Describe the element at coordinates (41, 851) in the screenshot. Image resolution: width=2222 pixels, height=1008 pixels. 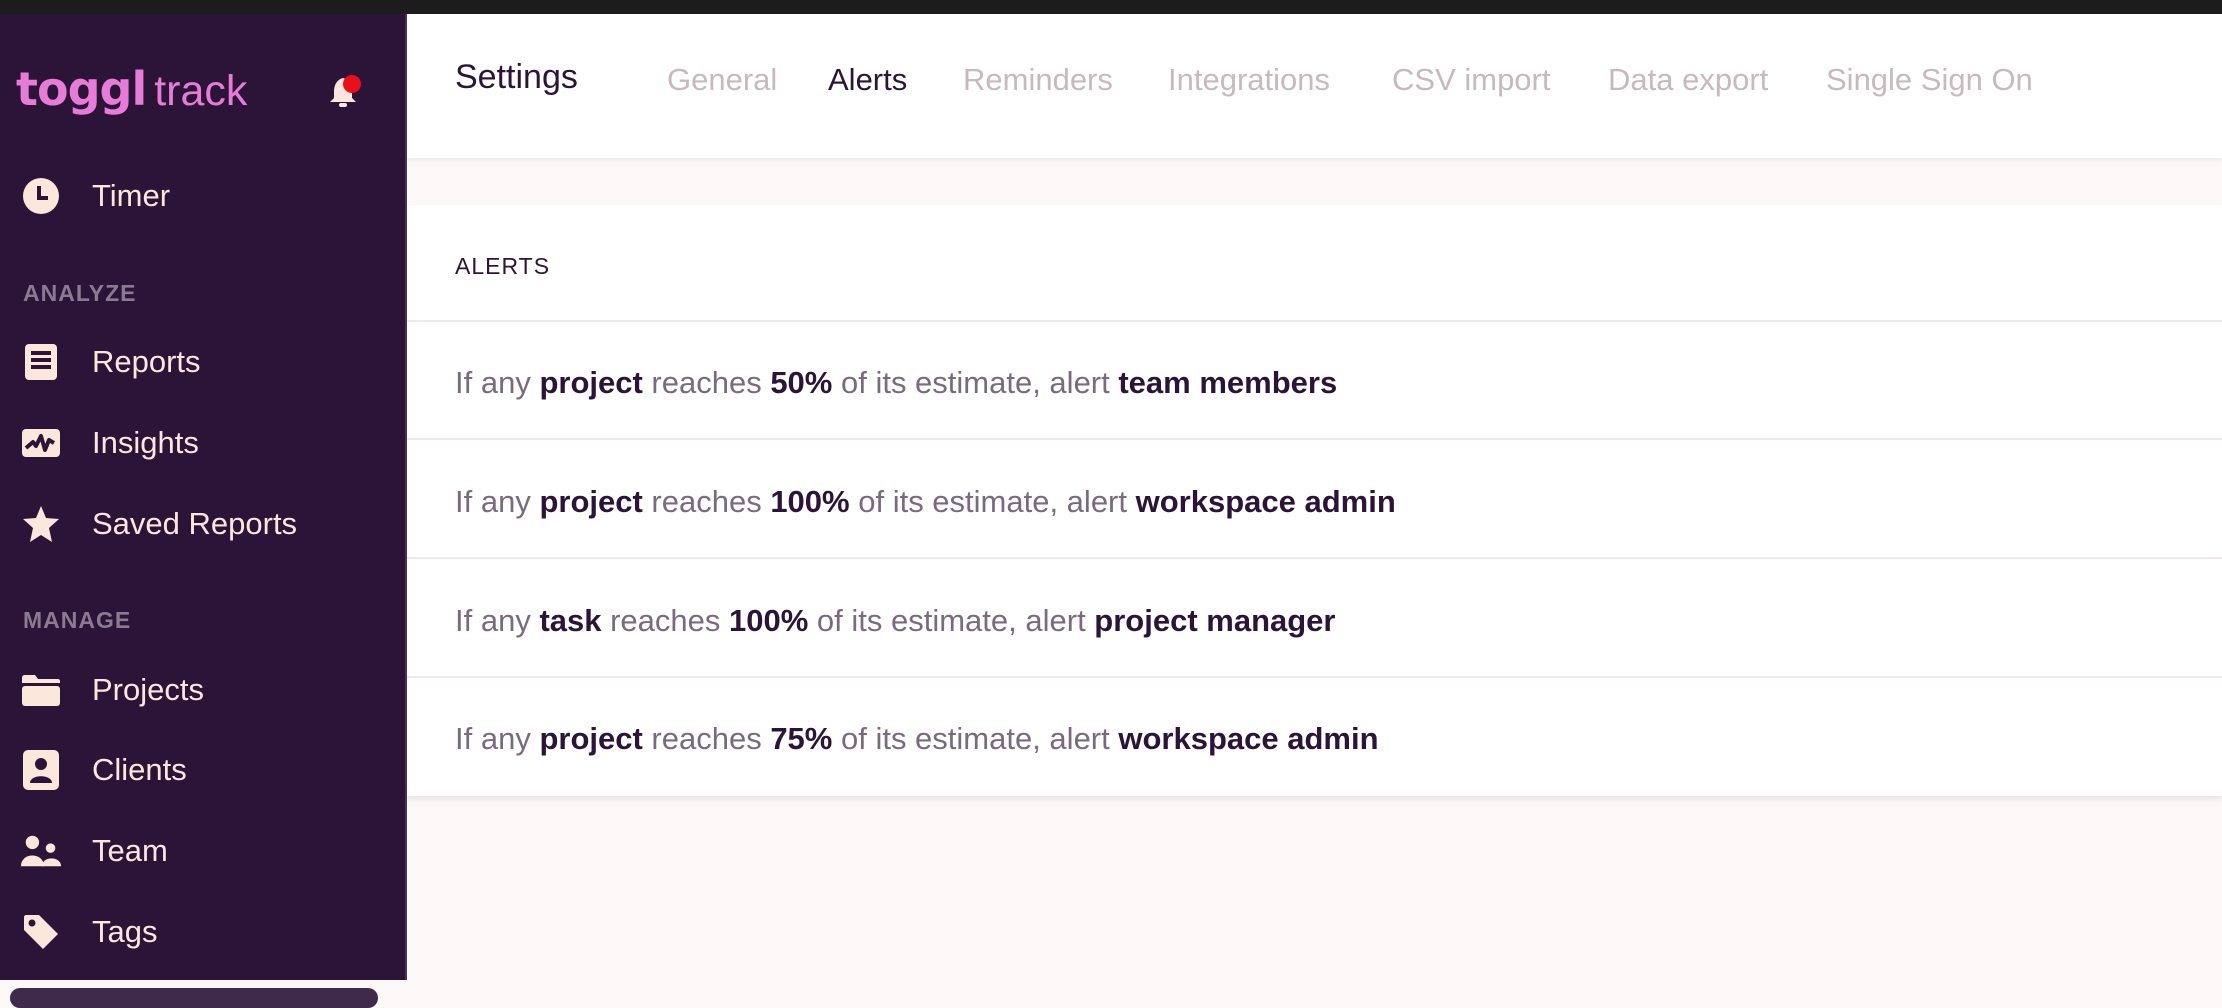
I see `team-icon` at that location.